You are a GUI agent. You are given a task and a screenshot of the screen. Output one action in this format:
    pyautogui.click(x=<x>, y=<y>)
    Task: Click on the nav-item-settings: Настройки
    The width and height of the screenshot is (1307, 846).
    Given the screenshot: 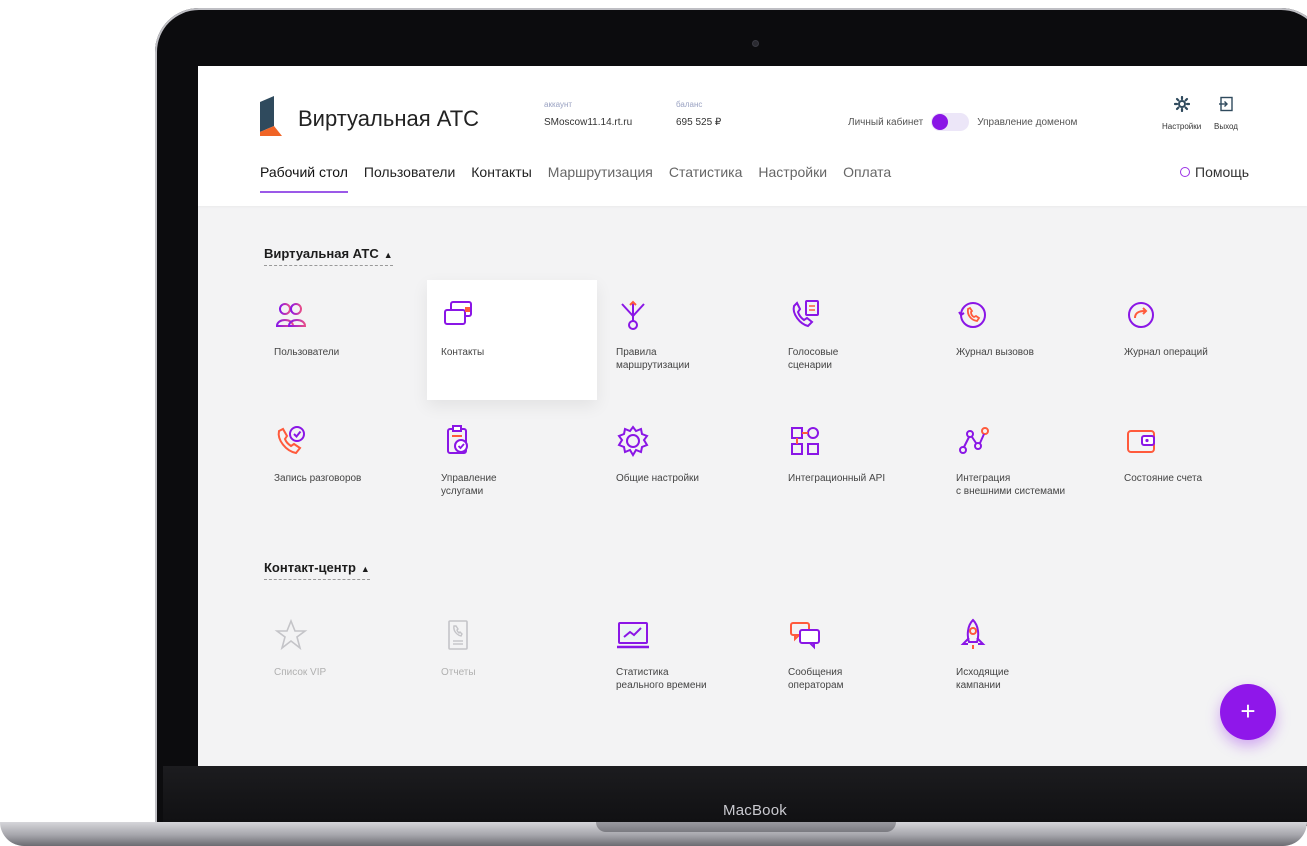 What is the action you would take?
    pyautogui.click(x=792, y=178)
    